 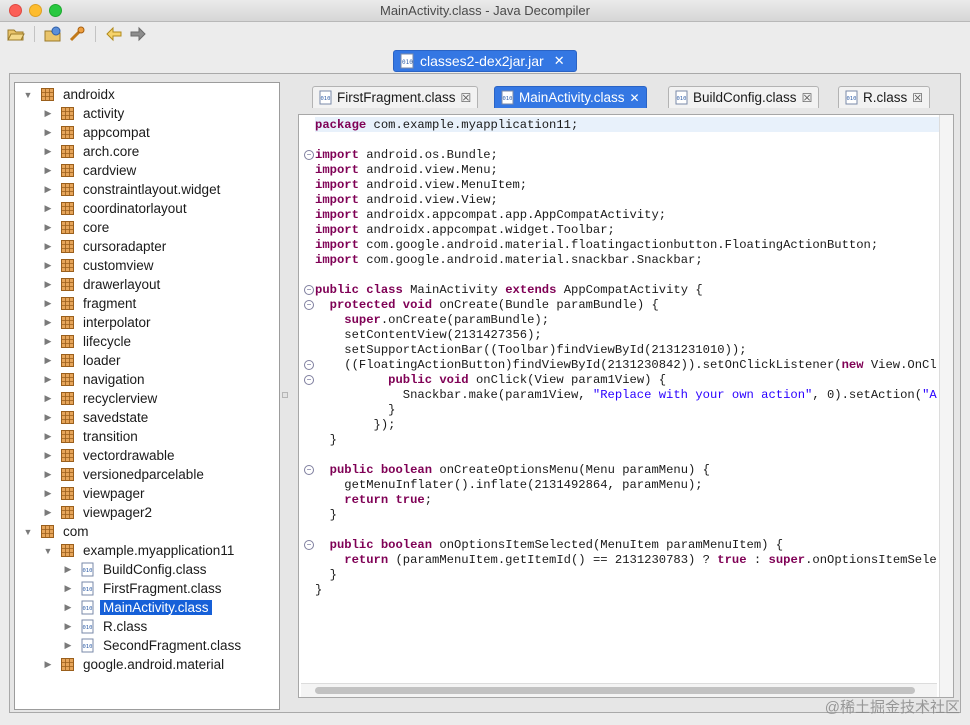 I want to click on open-file-button, so click(x=16, y=34).